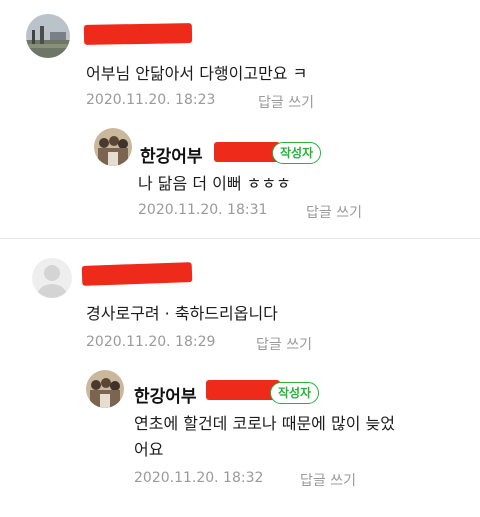  What do you see at coordinates (197, 73) in the screenshot?
I see `comment-text: 어부님 안닮아서 다행이고만요 ㅋ` at bounding box center [197, 73].